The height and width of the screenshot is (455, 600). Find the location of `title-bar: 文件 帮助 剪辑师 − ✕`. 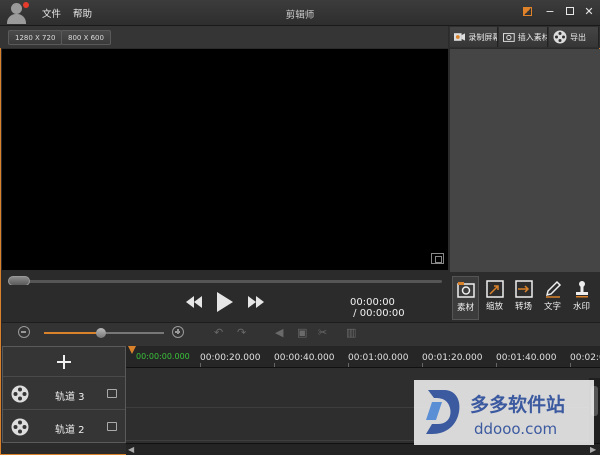

title-bar: 文件 帮助 剪辑师 − ✕ is located at coordinates (300, 13).